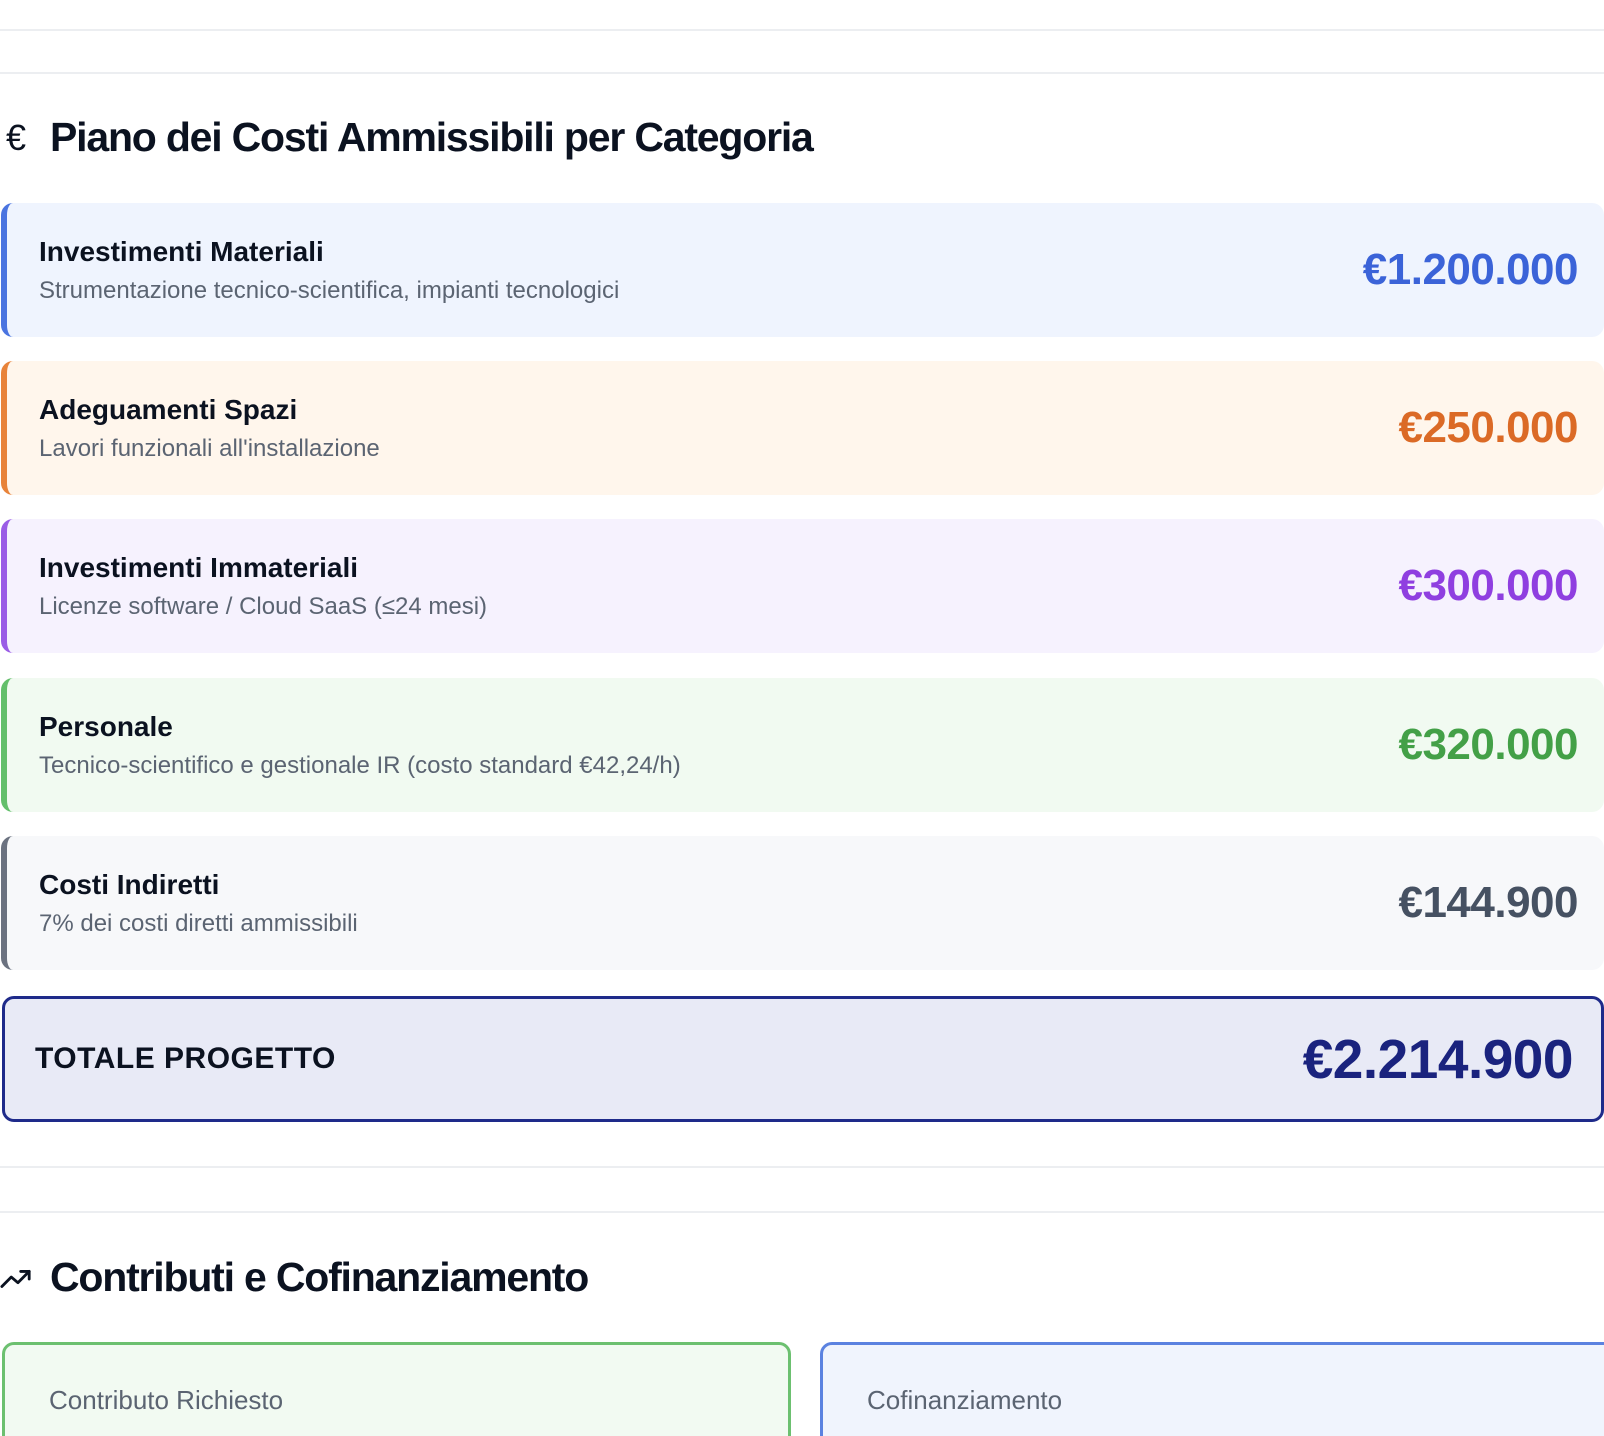 The image size is (1604, 1436). What do you see at coordinates (965, 1400) in the screenshot?
I see `fund-card-label: Cofinanziamento` at bounding box center [965, 1400].